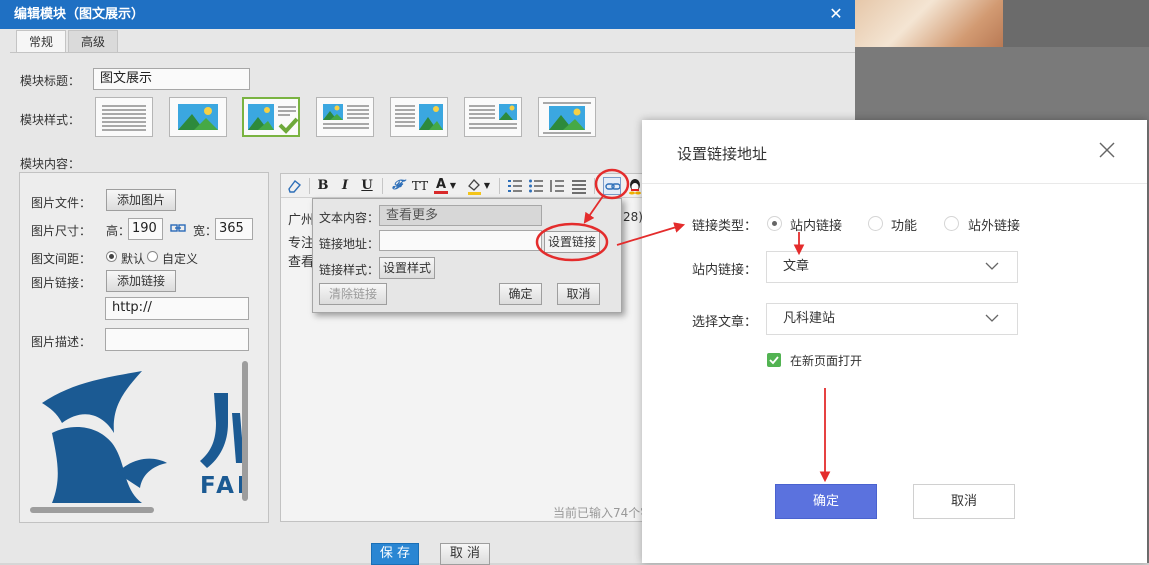  Describe the element at coordinates (61, 203) in the screenshot. I see `image-file-label: 图片文件：` at that location.